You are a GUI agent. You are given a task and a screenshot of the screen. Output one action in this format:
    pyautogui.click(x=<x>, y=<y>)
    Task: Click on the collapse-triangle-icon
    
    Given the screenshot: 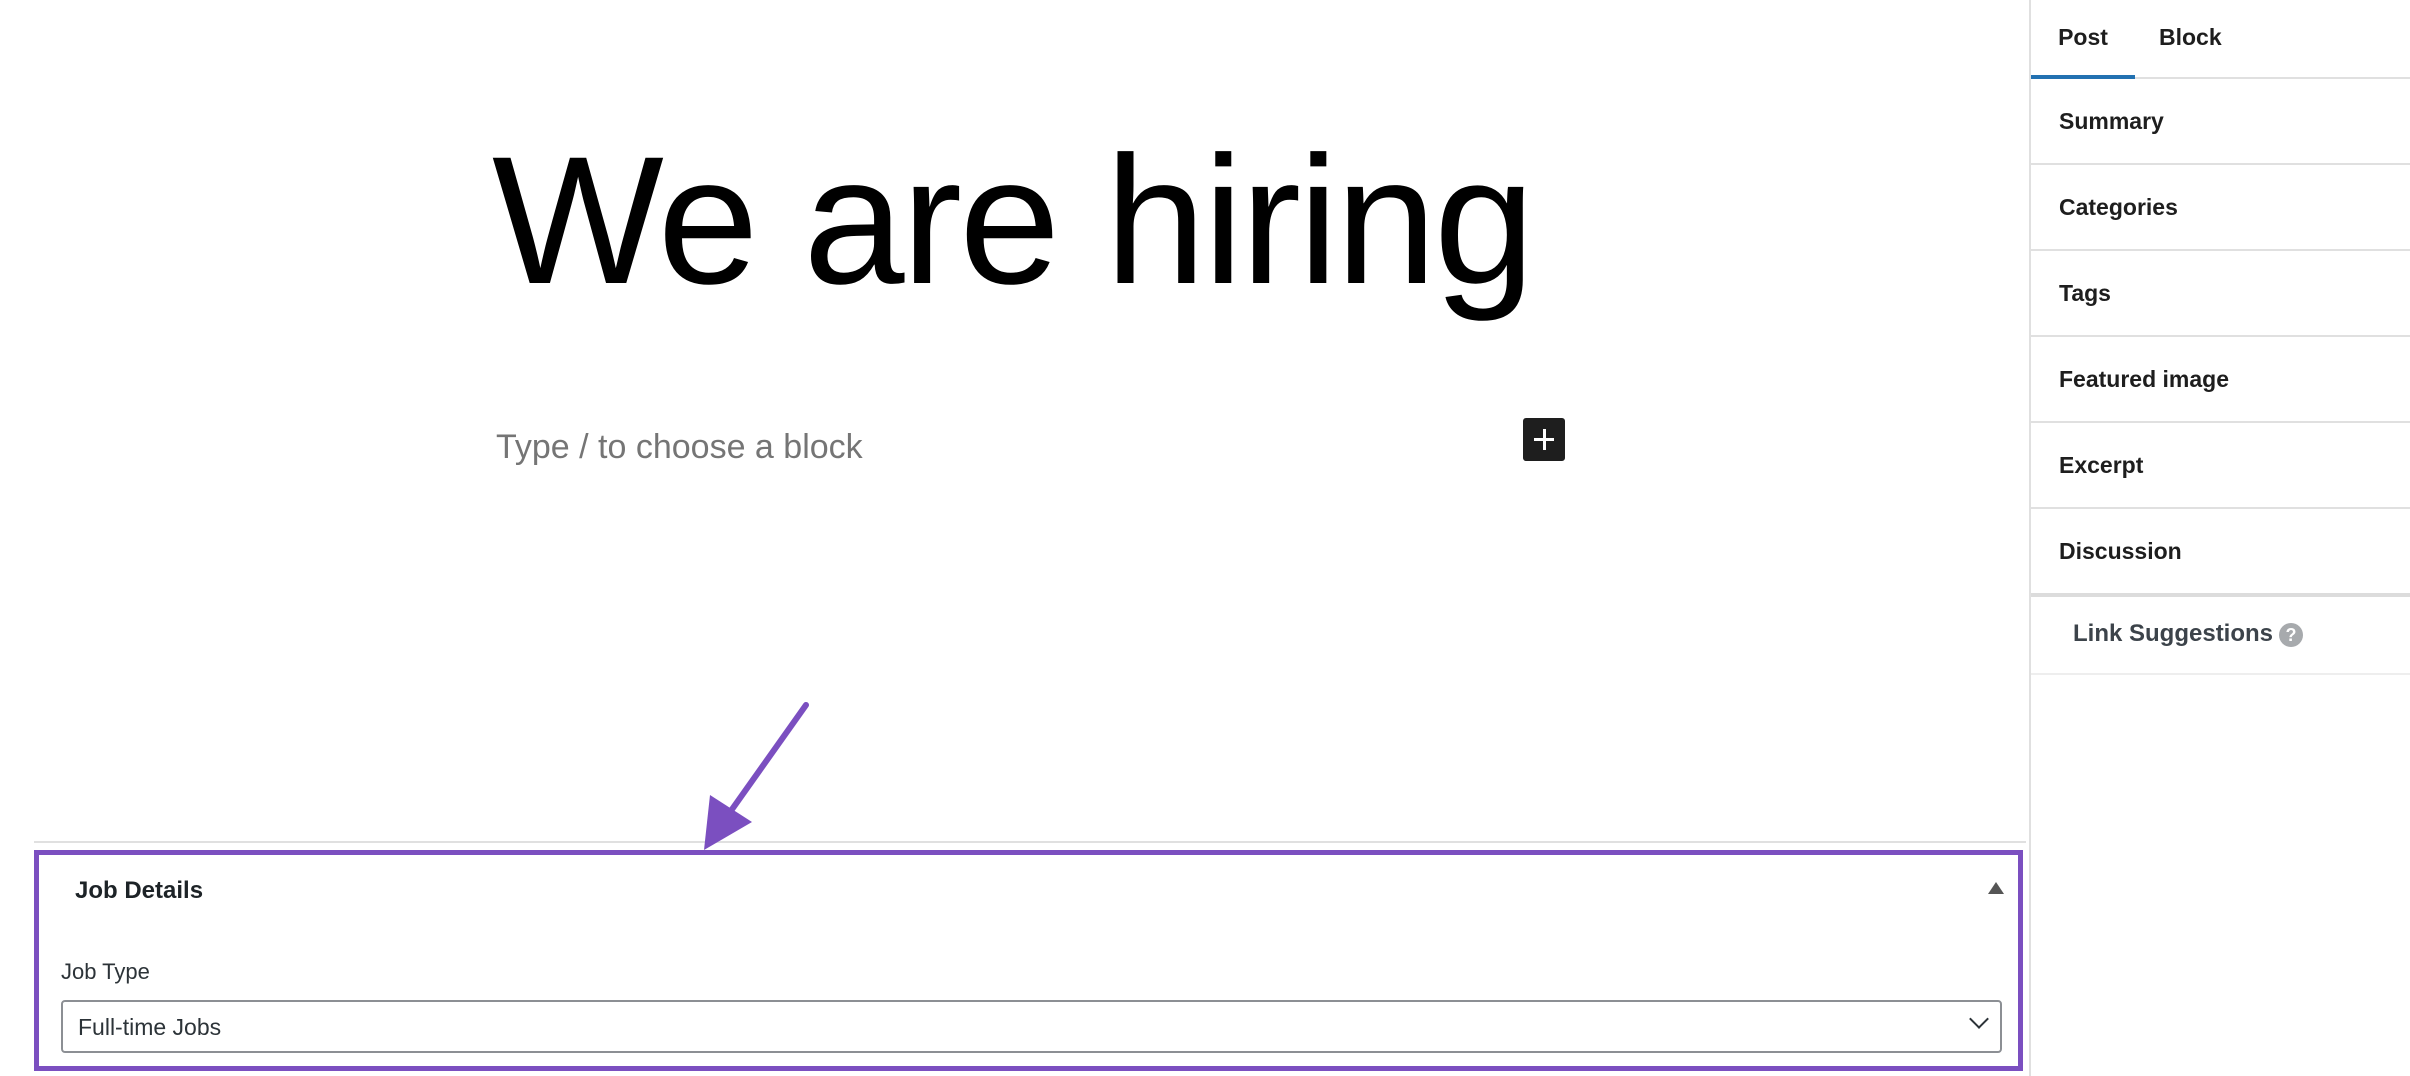 What is the action you would take?
    pyautogui.click(x=1996, y=888)
    